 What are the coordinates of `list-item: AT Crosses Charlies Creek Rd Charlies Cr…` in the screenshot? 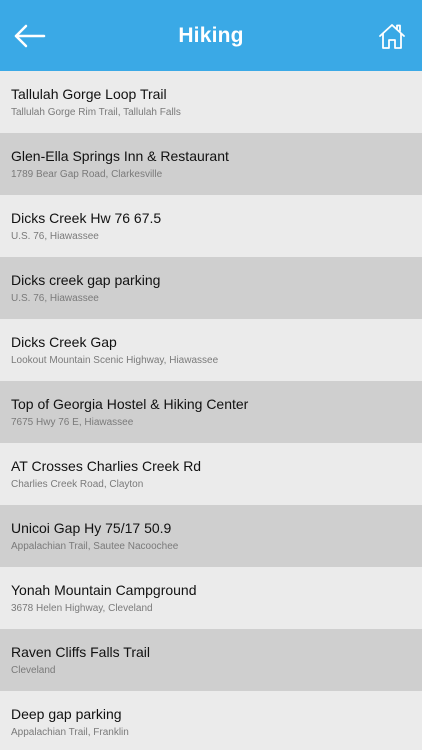 It's located at (211, 474).